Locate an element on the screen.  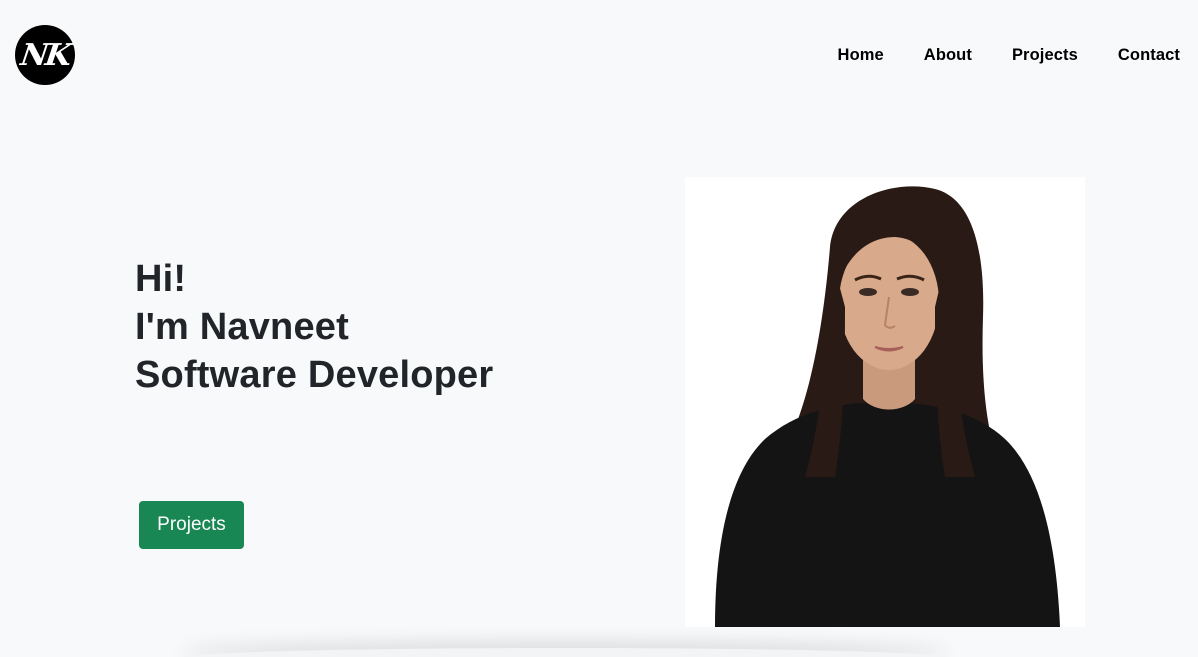
logo-text: NK is located at coordinates (45, 55).